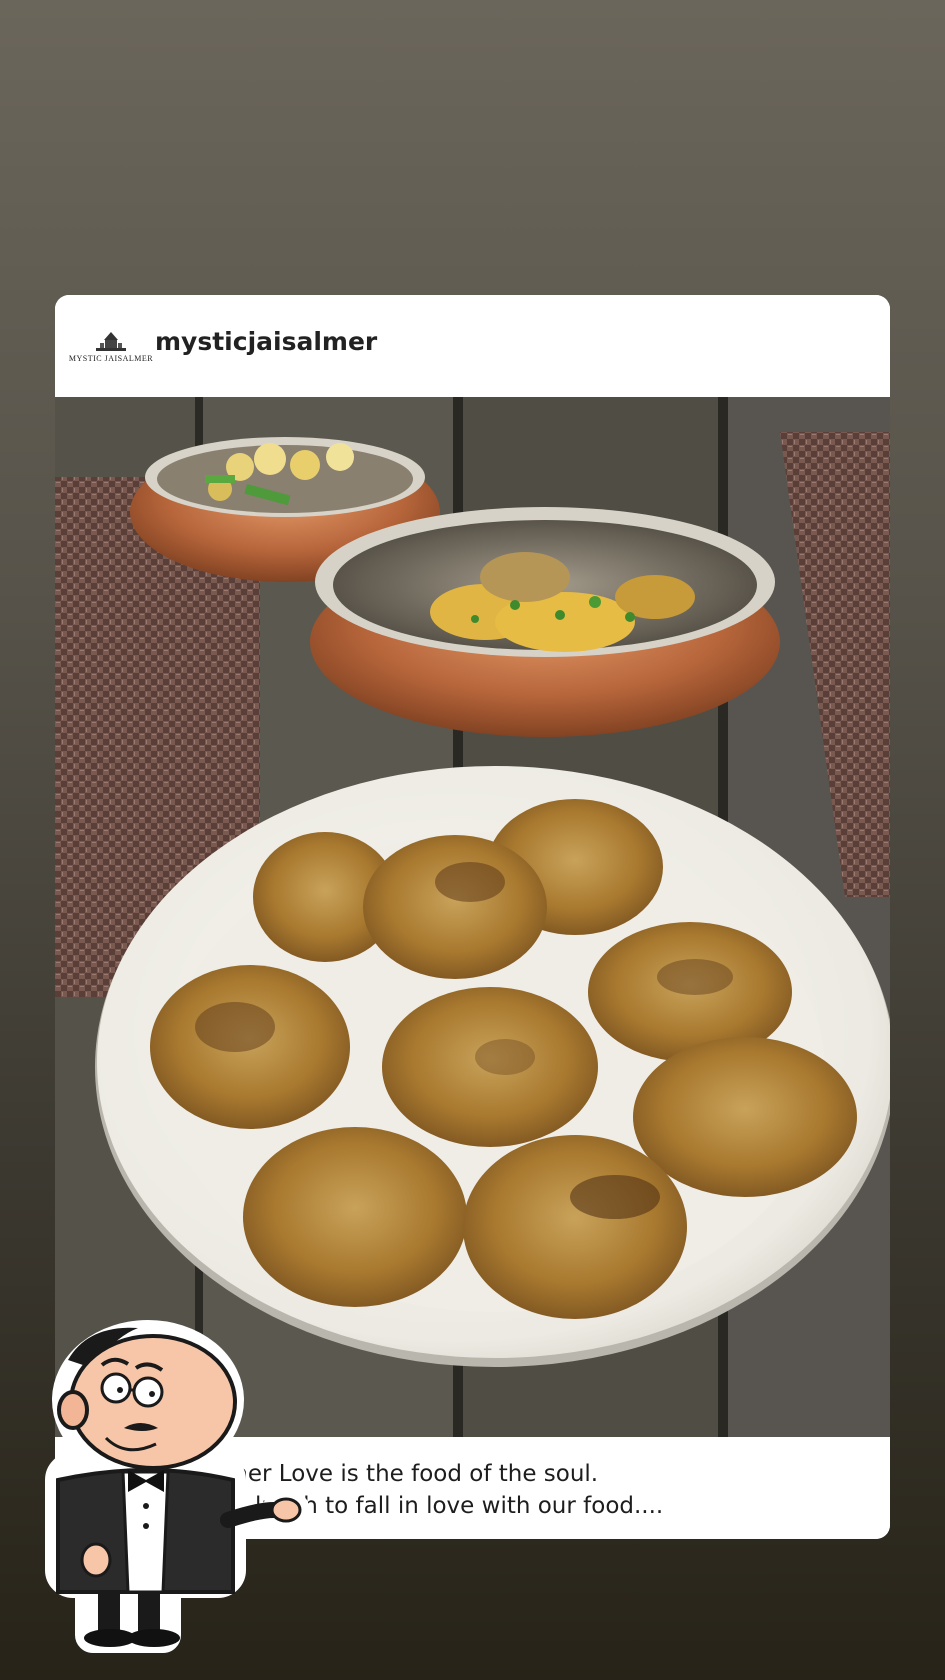 This screenshot has height=1680, width=945. I want to click on post-header: MYSTIC JAISALMER mysticjaisalmer, so click(472, 345).